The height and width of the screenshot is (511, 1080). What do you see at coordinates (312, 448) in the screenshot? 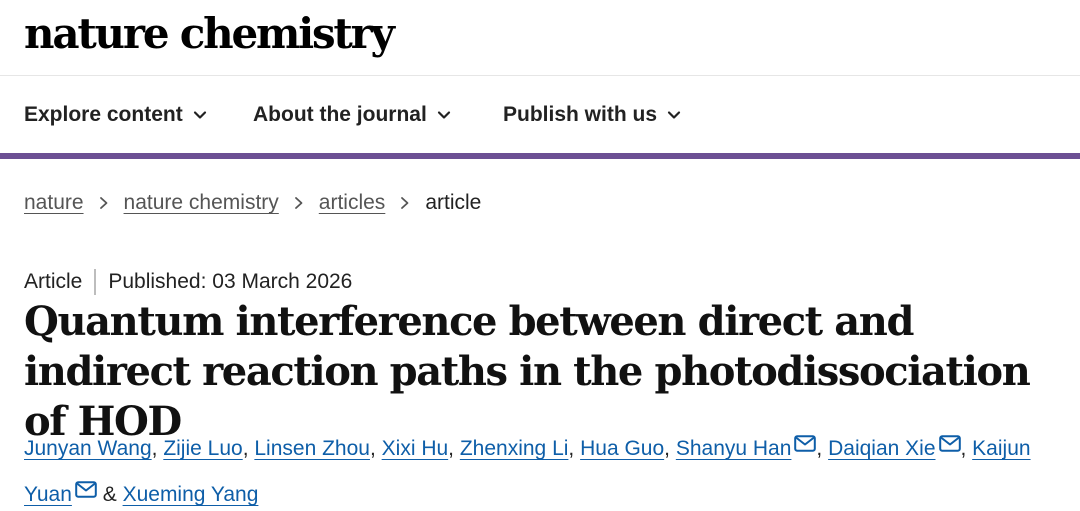
I see `author-link: Linsen Zhou` at bounding box center [312, 448].